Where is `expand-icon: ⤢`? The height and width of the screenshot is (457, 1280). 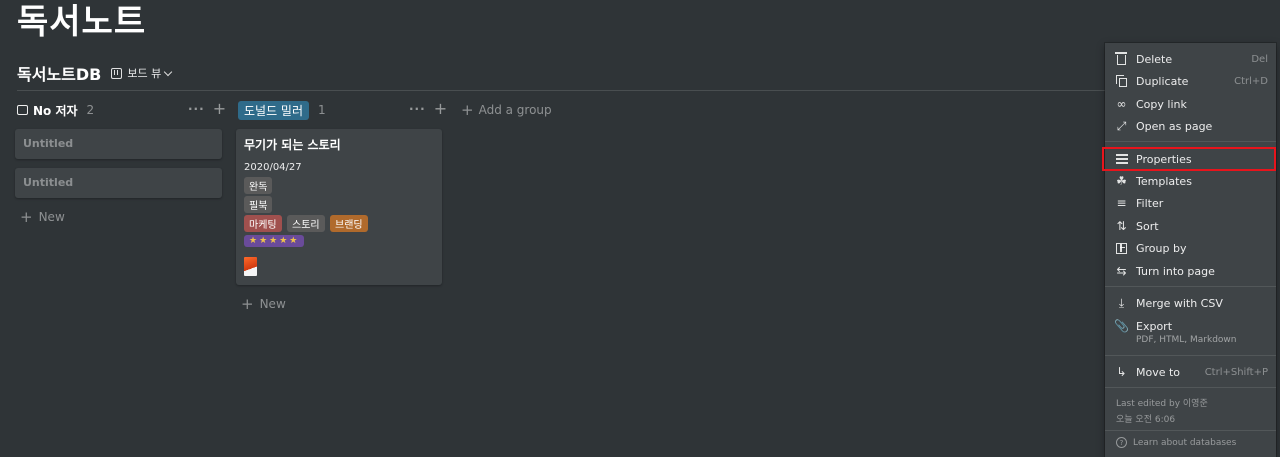
expand-icon: ⤢ is located at coordinates (1121, 125).